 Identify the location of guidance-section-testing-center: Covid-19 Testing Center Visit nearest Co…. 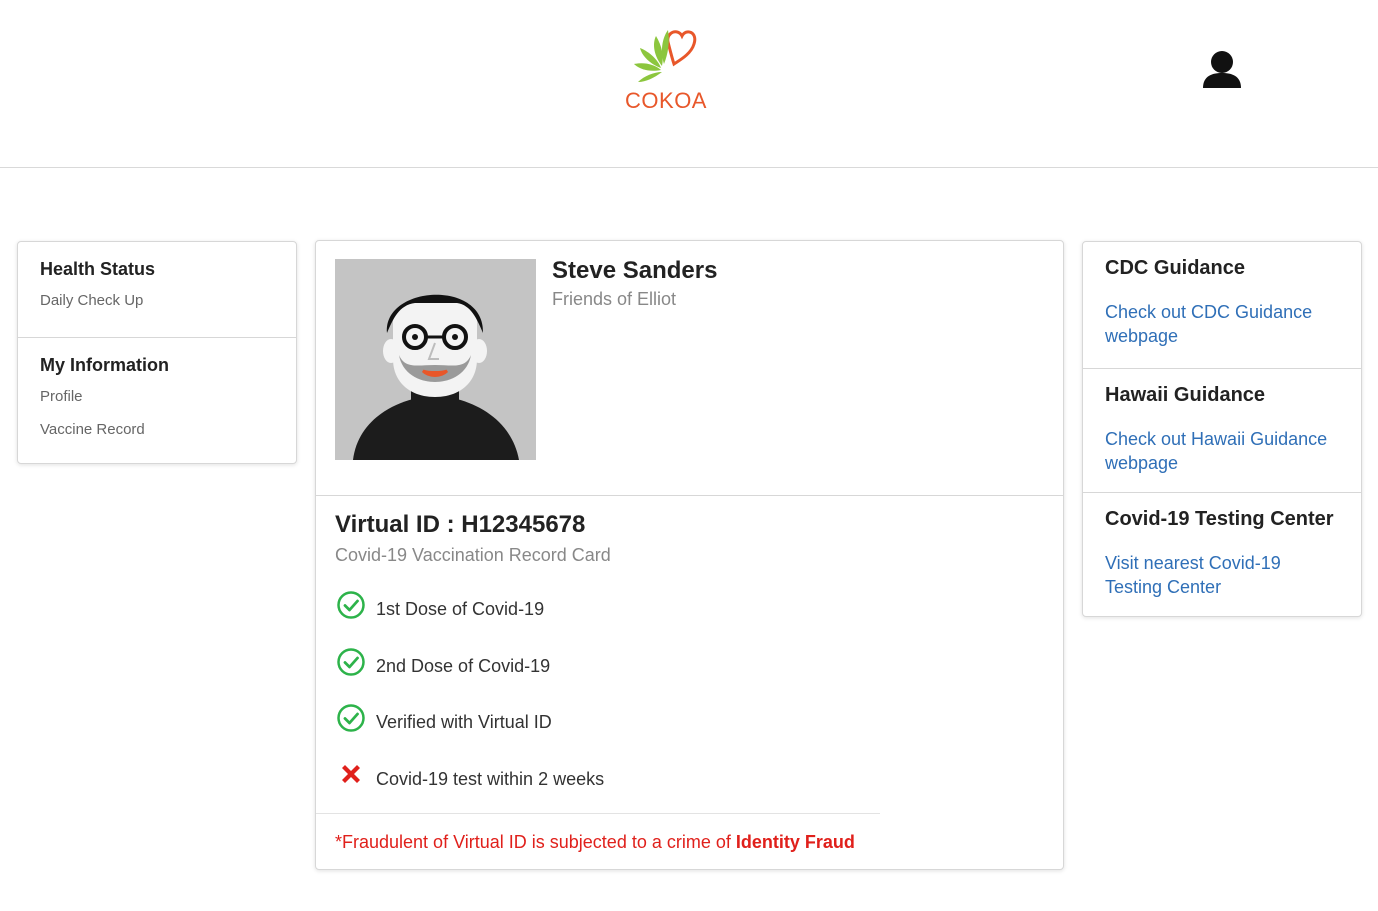
(1222, 554).